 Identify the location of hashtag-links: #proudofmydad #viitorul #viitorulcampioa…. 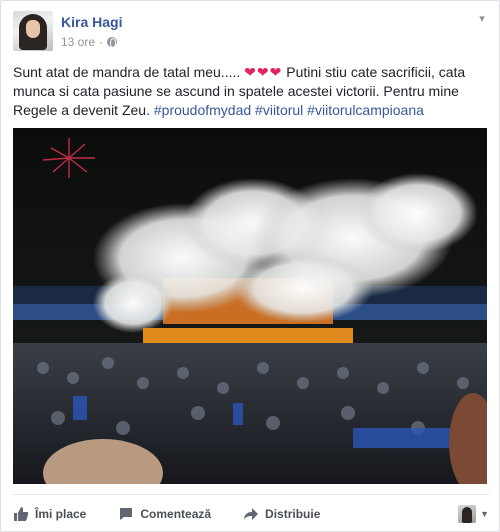
(289, 110).